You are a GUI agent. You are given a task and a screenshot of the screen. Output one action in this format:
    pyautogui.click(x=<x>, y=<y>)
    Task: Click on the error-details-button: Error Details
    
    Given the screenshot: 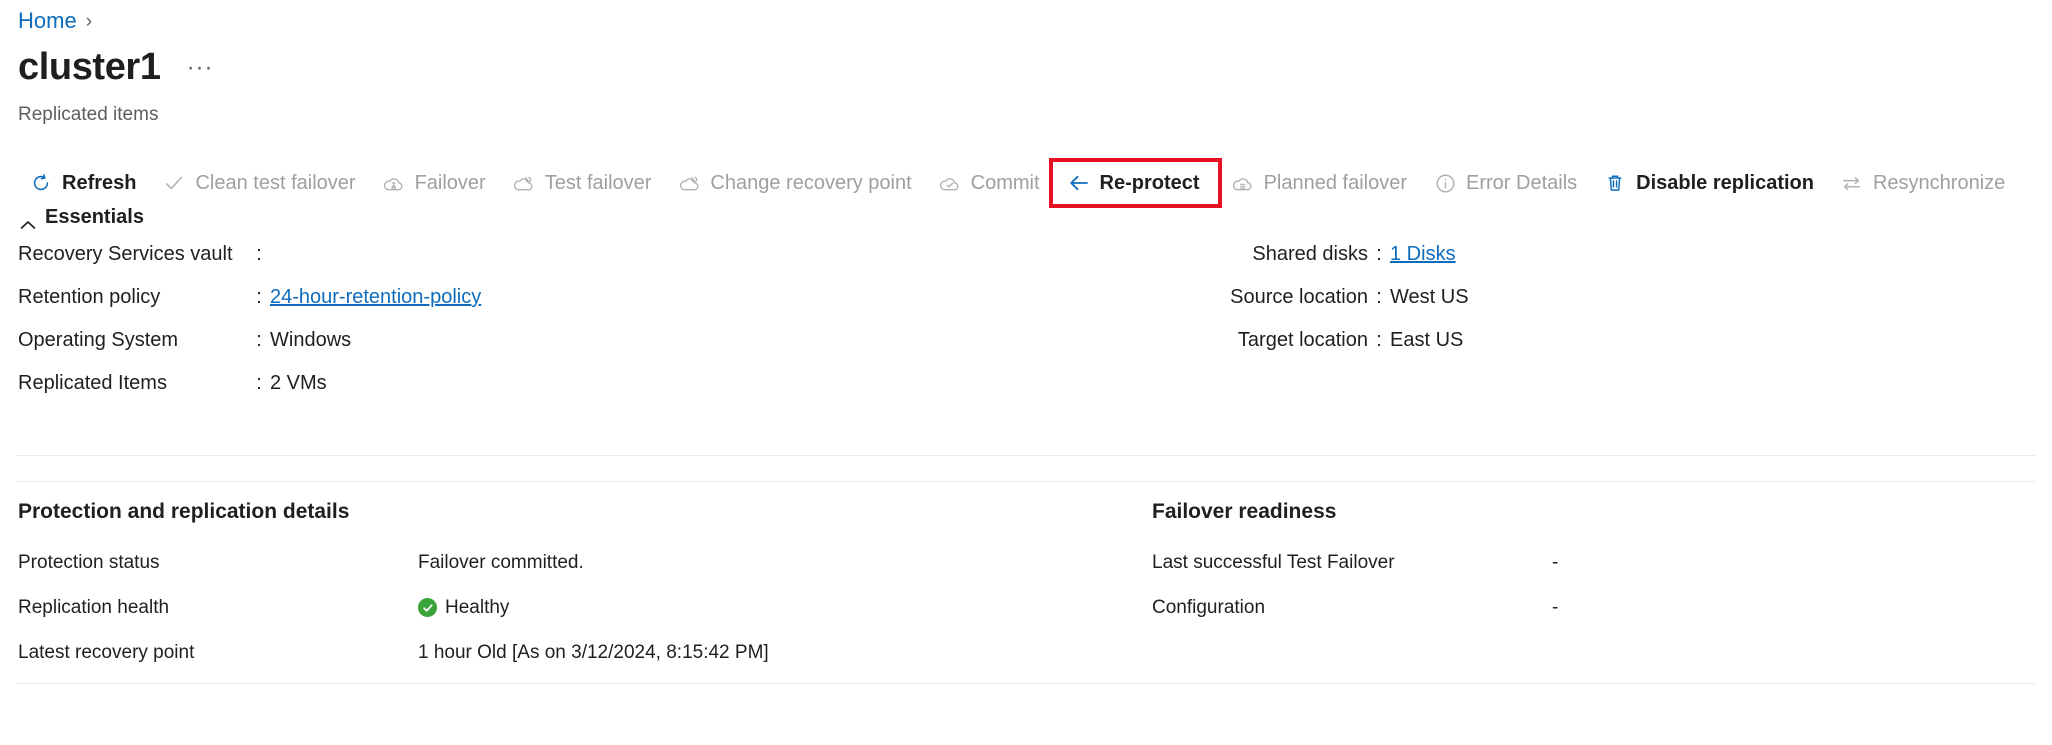 What is the action you would take?
    pyautogui.click(x=1505, y=183)
    